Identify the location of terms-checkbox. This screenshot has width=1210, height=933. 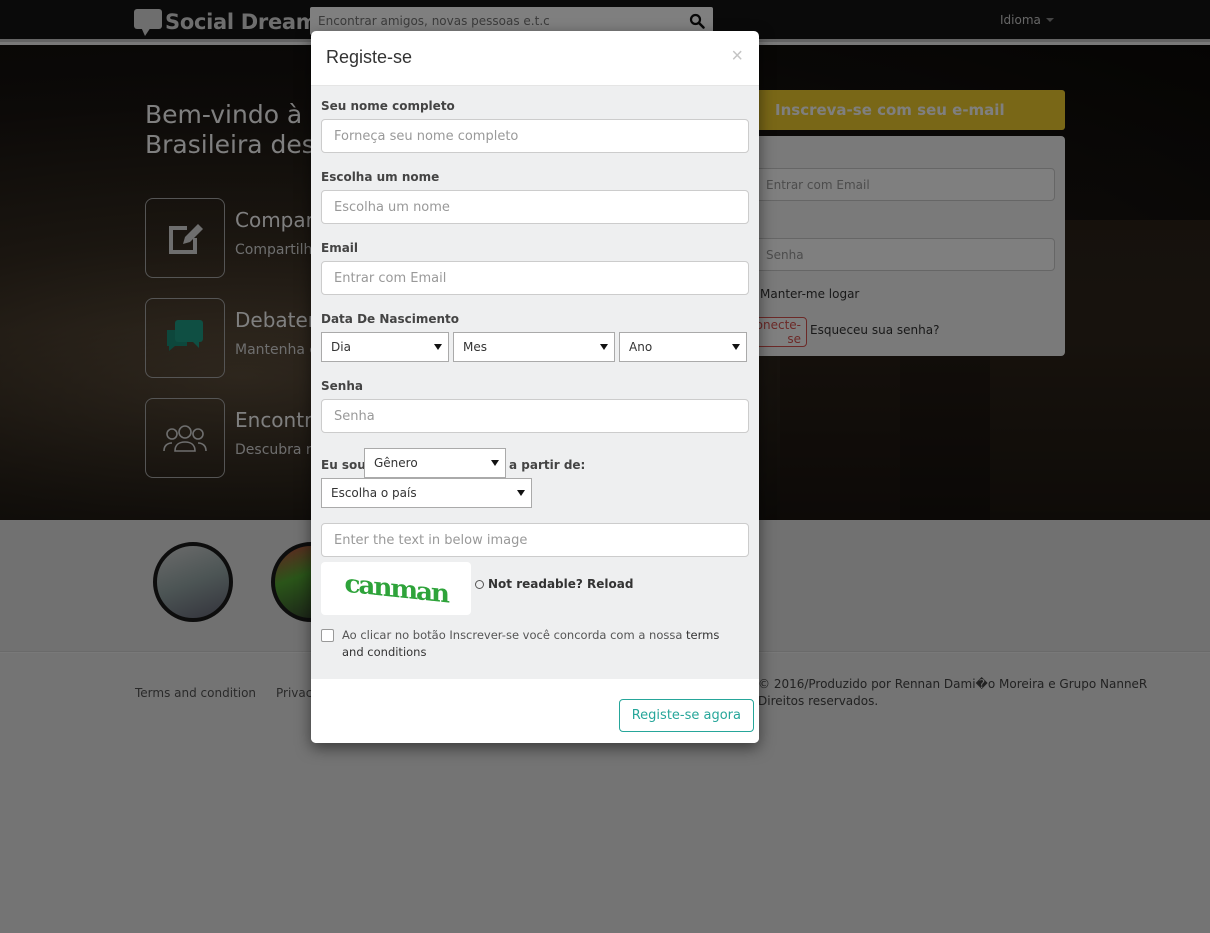
(327, 635).